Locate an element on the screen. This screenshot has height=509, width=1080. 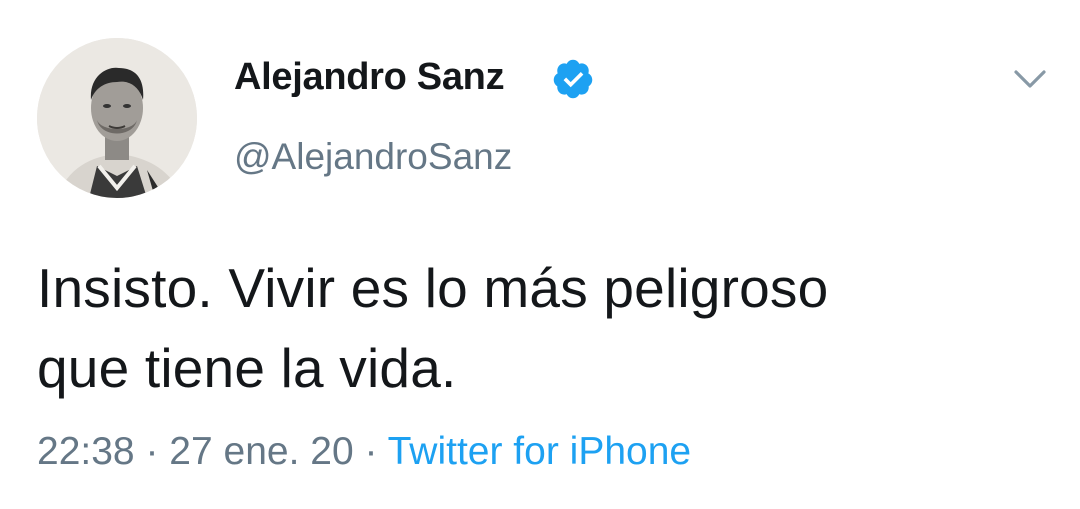
chevron-down-icon is located at coordinates (1030, 79).